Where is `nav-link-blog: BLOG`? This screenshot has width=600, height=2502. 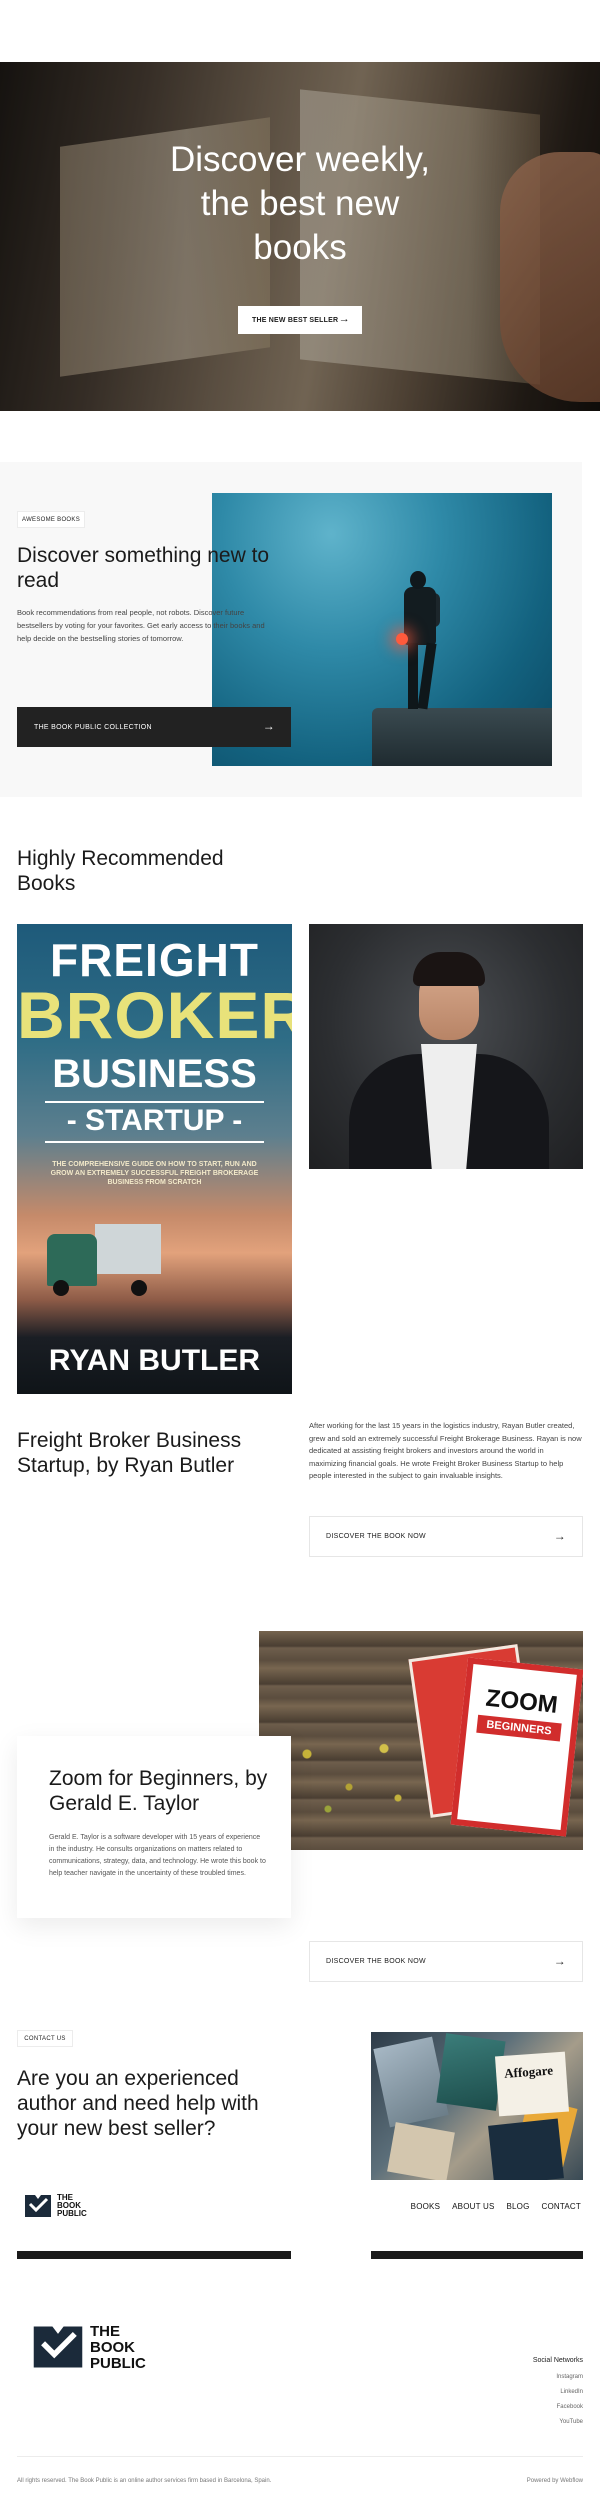 nav-link-blog: BLOG is located at coordinates (517, 2206).